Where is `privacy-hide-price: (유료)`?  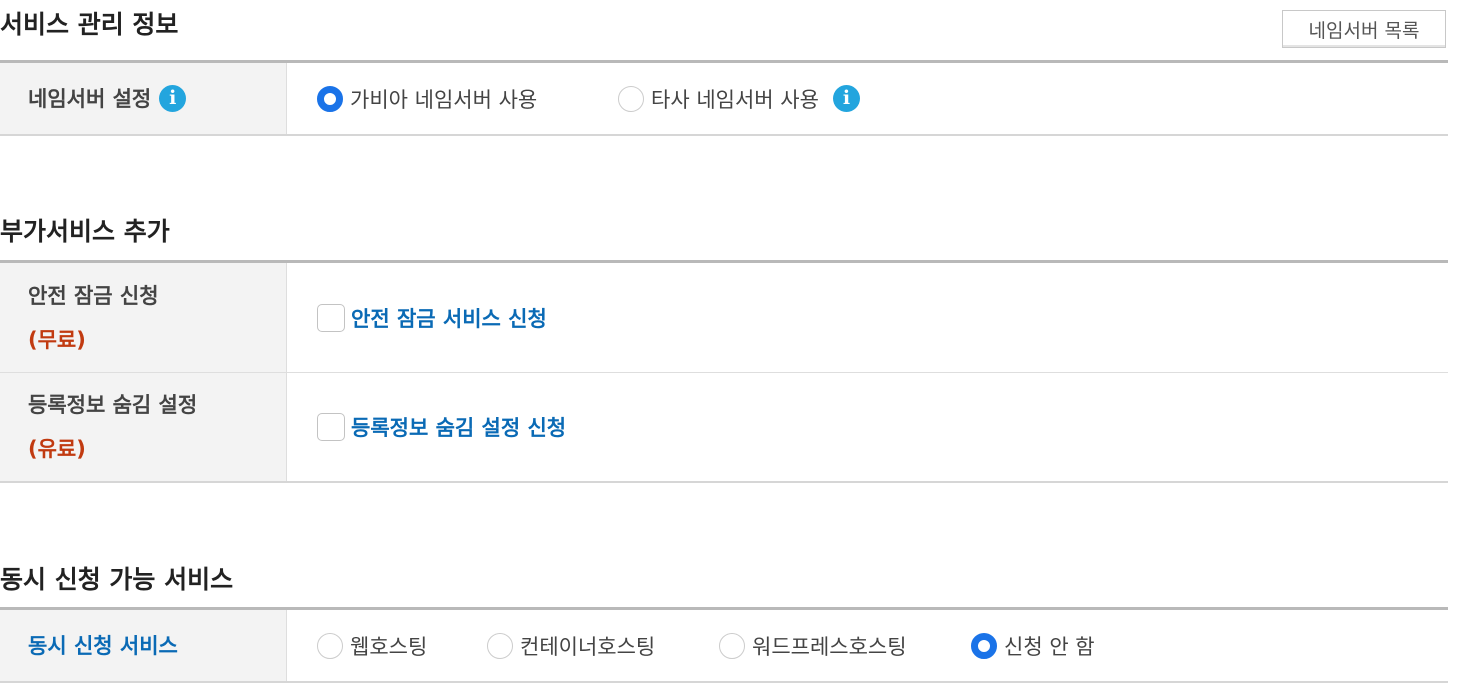 privacy-hide-price: (유료) is located at coordinates (57, 449).